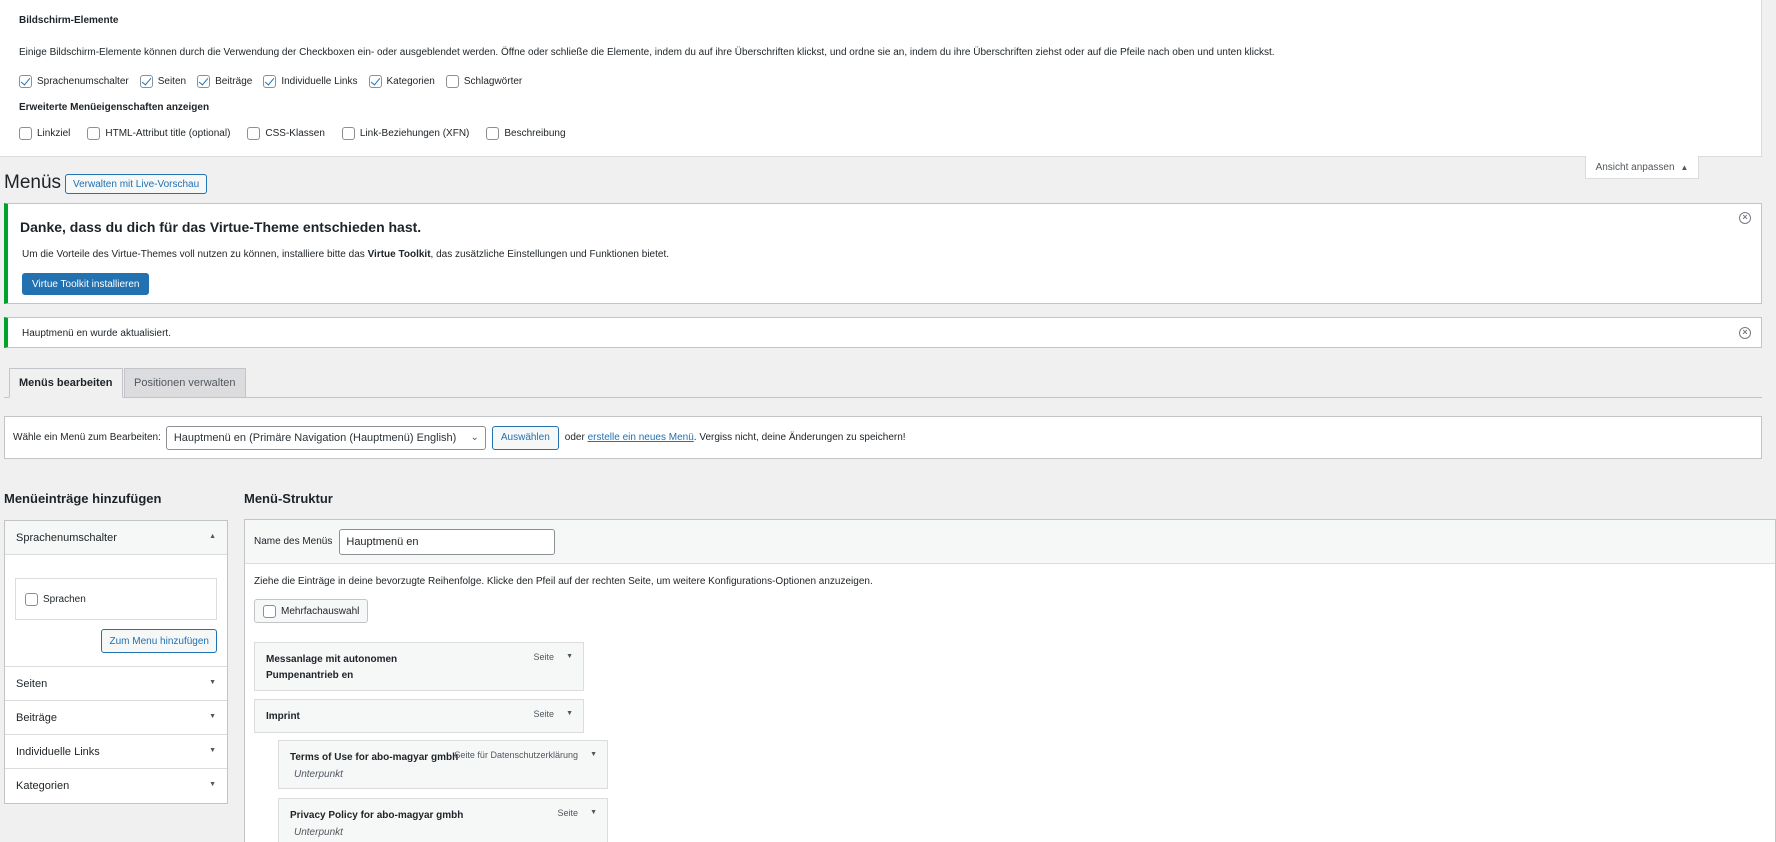  What do you see at coordinates (162, 81) in the screenshot?
I see `box-seiten: Seiten` at bounding box center [162, 81].